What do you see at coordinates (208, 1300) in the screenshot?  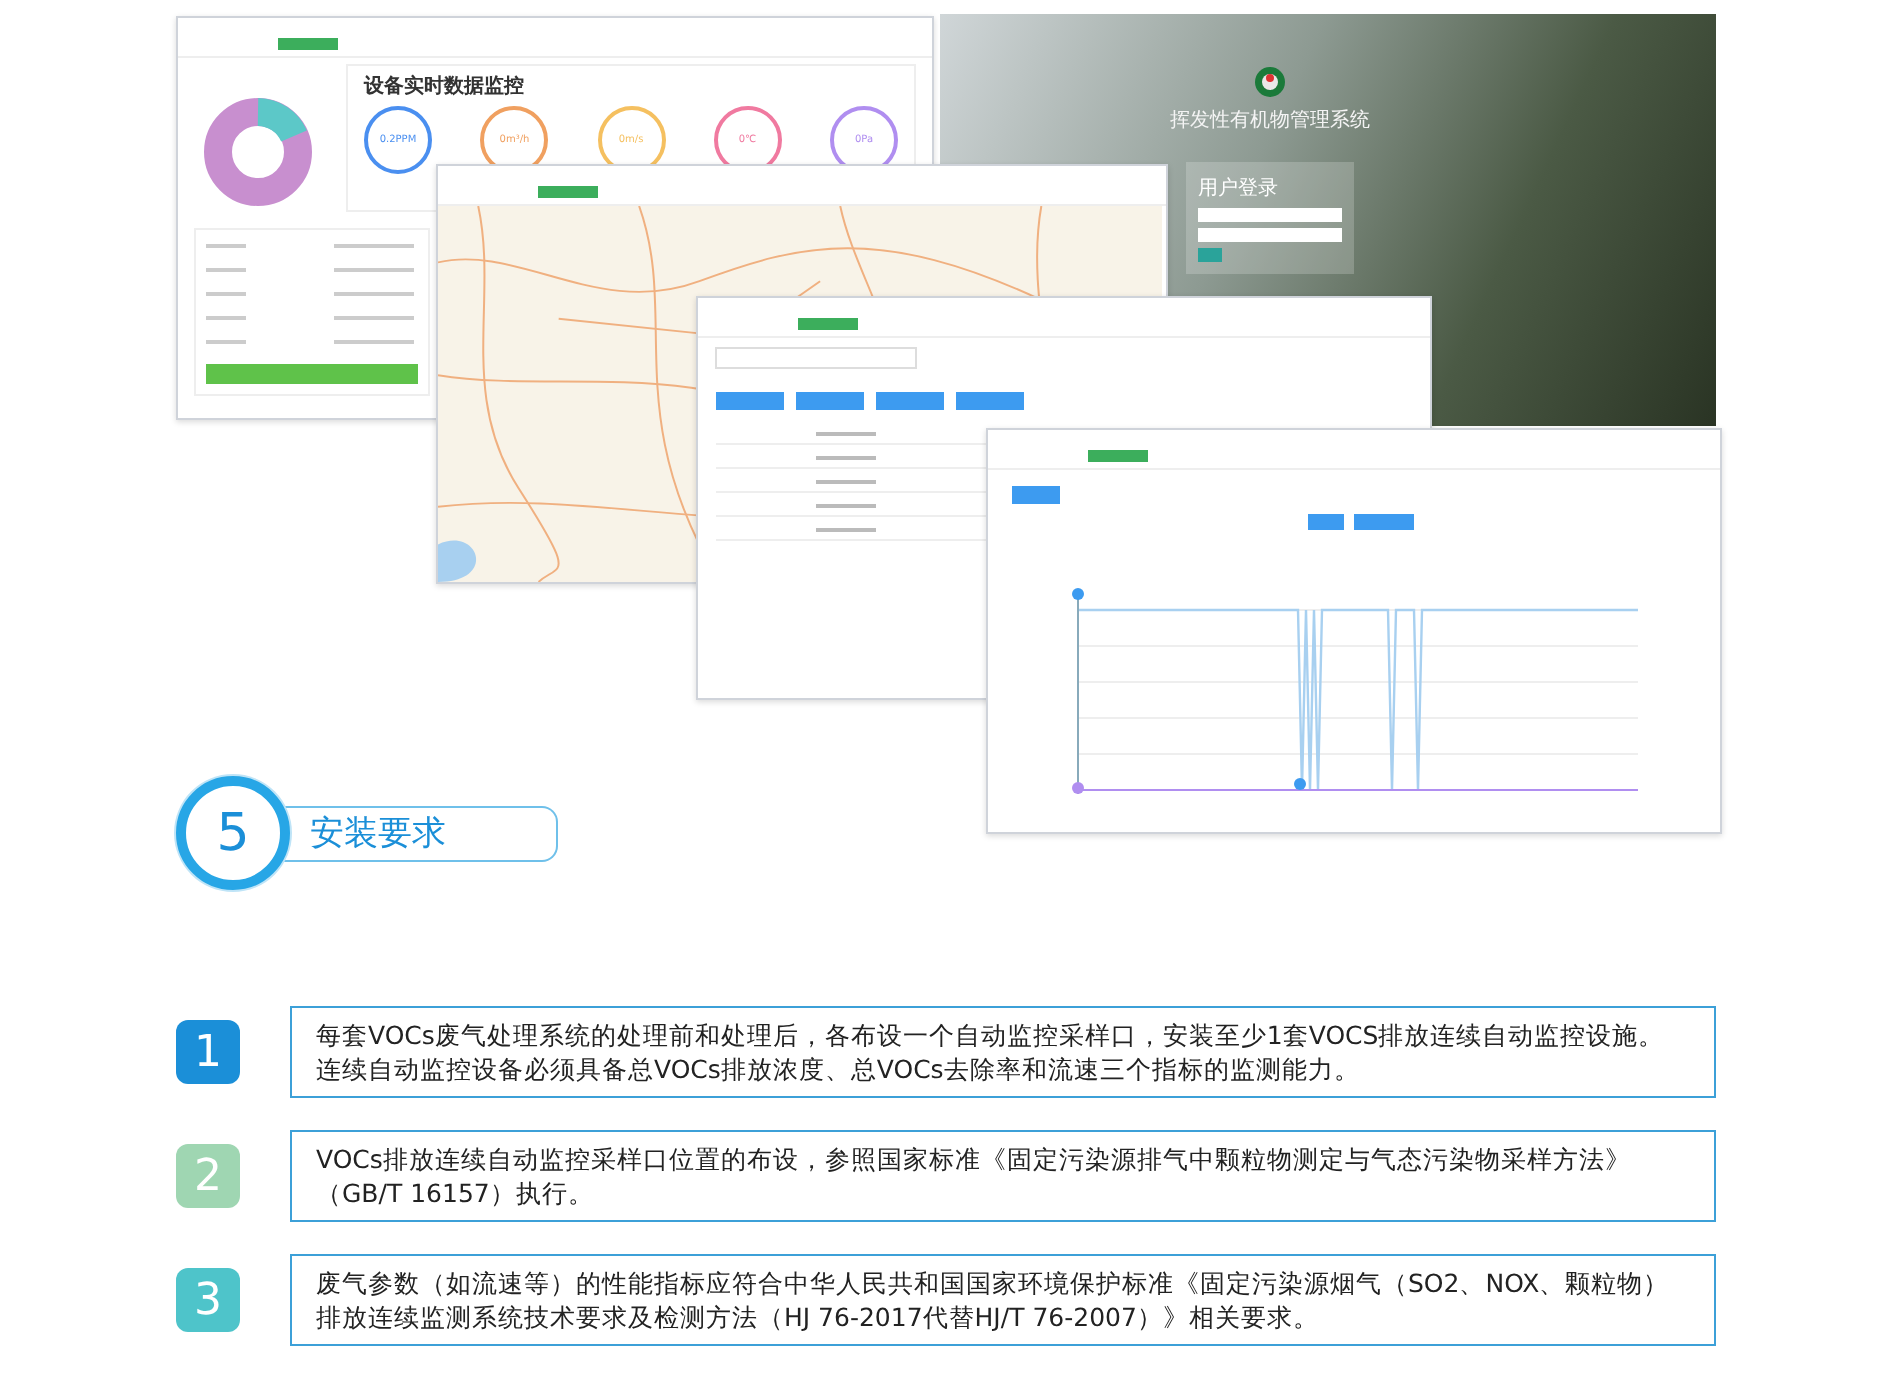 I see `item-number: 3` at bounding box center [208, 1300].